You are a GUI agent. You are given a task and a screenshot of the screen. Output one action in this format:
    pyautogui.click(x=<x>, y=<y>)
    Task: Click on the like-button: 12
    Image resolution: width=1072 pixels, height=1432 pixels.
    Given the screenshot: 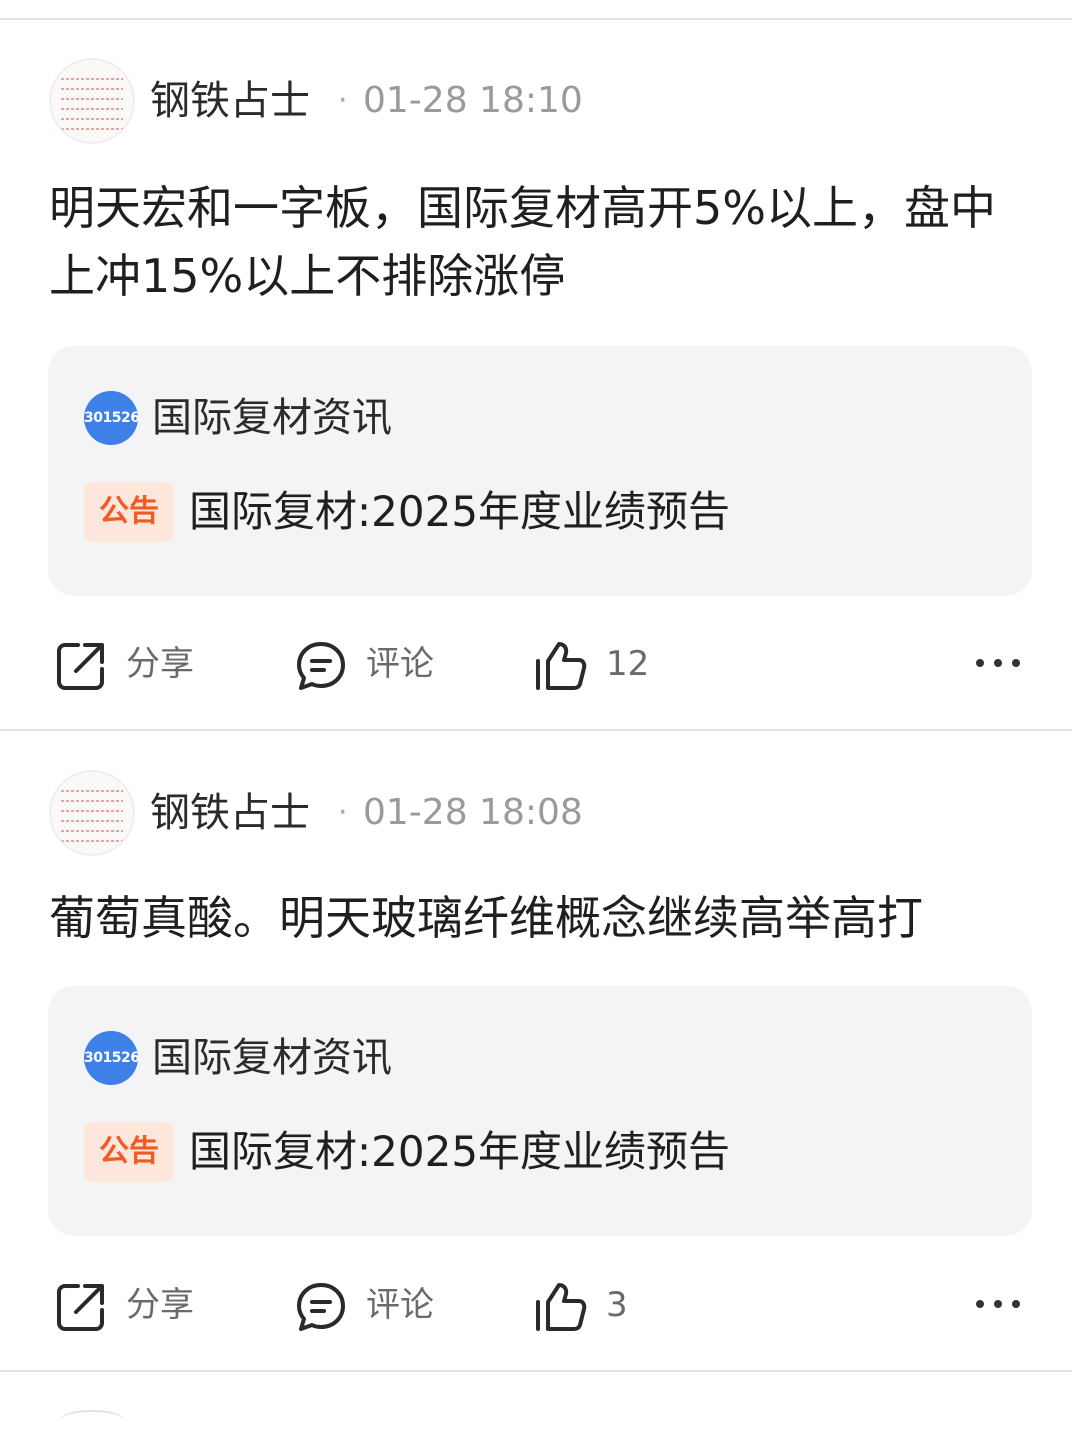 What is the action you would take?
    pyautogui.click(x=594, y=664)
    